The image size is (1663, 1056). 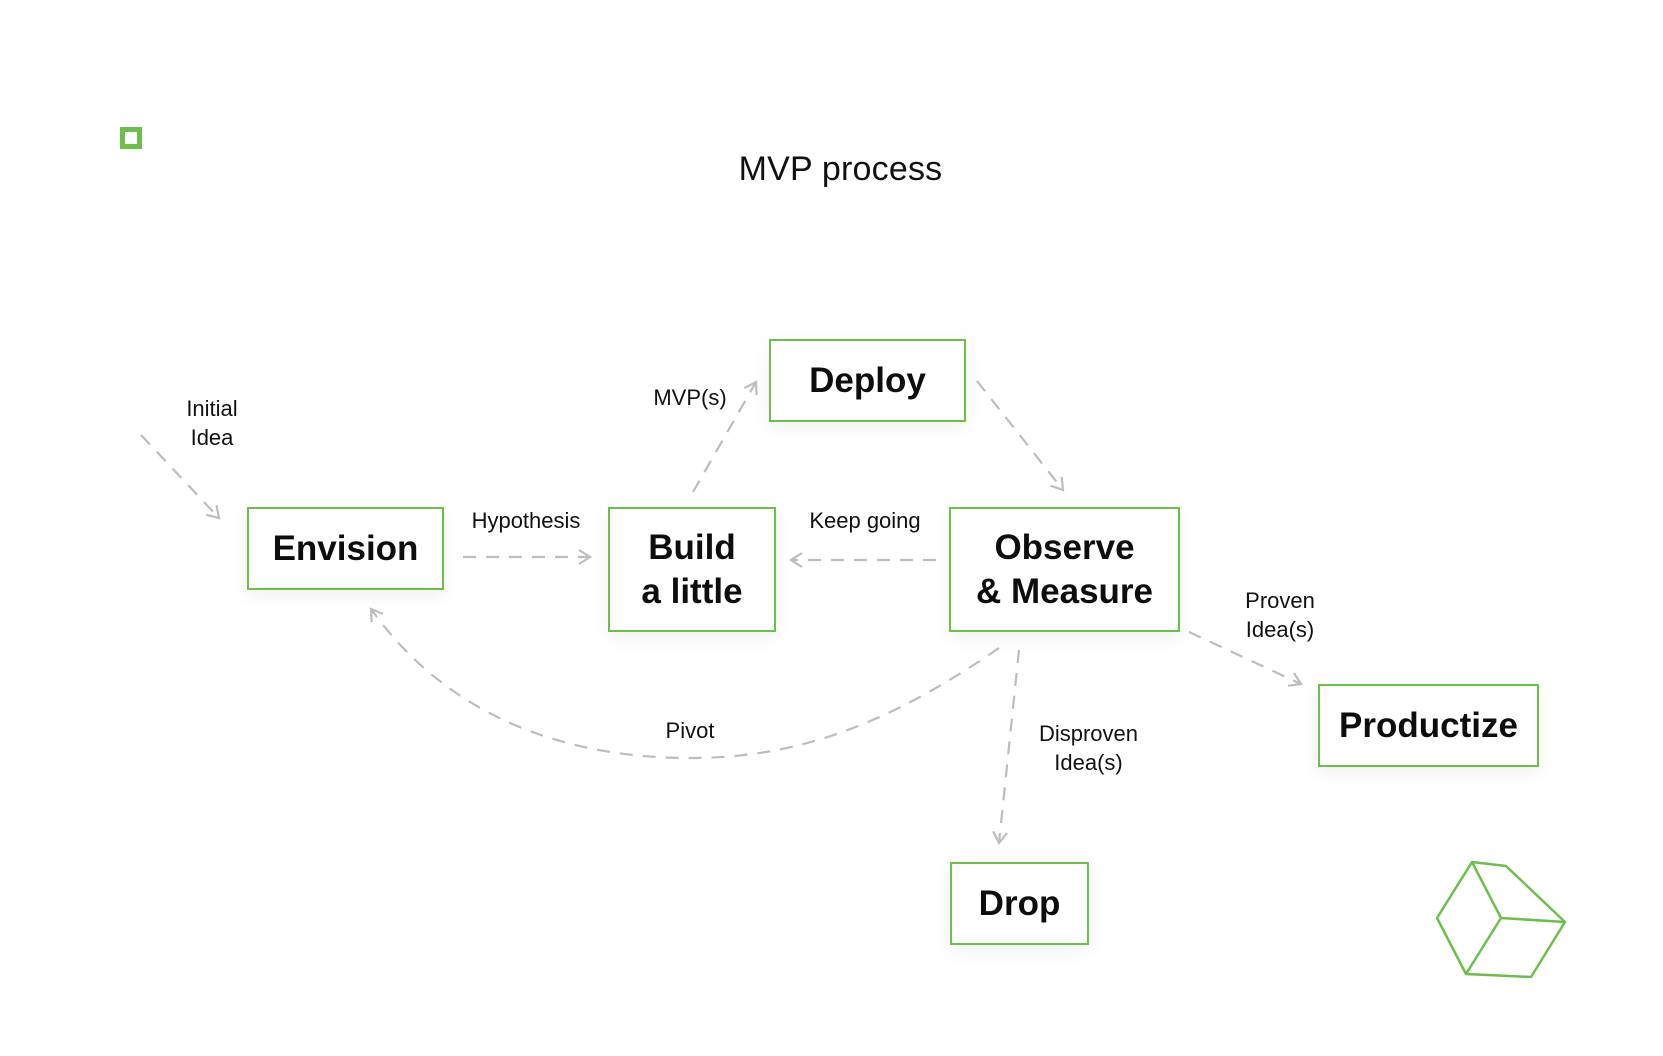 What do you see at coordinates (1428, 725) in the screenshot?
I see `node-productize: Productize` at bounding box center [1428, 725].